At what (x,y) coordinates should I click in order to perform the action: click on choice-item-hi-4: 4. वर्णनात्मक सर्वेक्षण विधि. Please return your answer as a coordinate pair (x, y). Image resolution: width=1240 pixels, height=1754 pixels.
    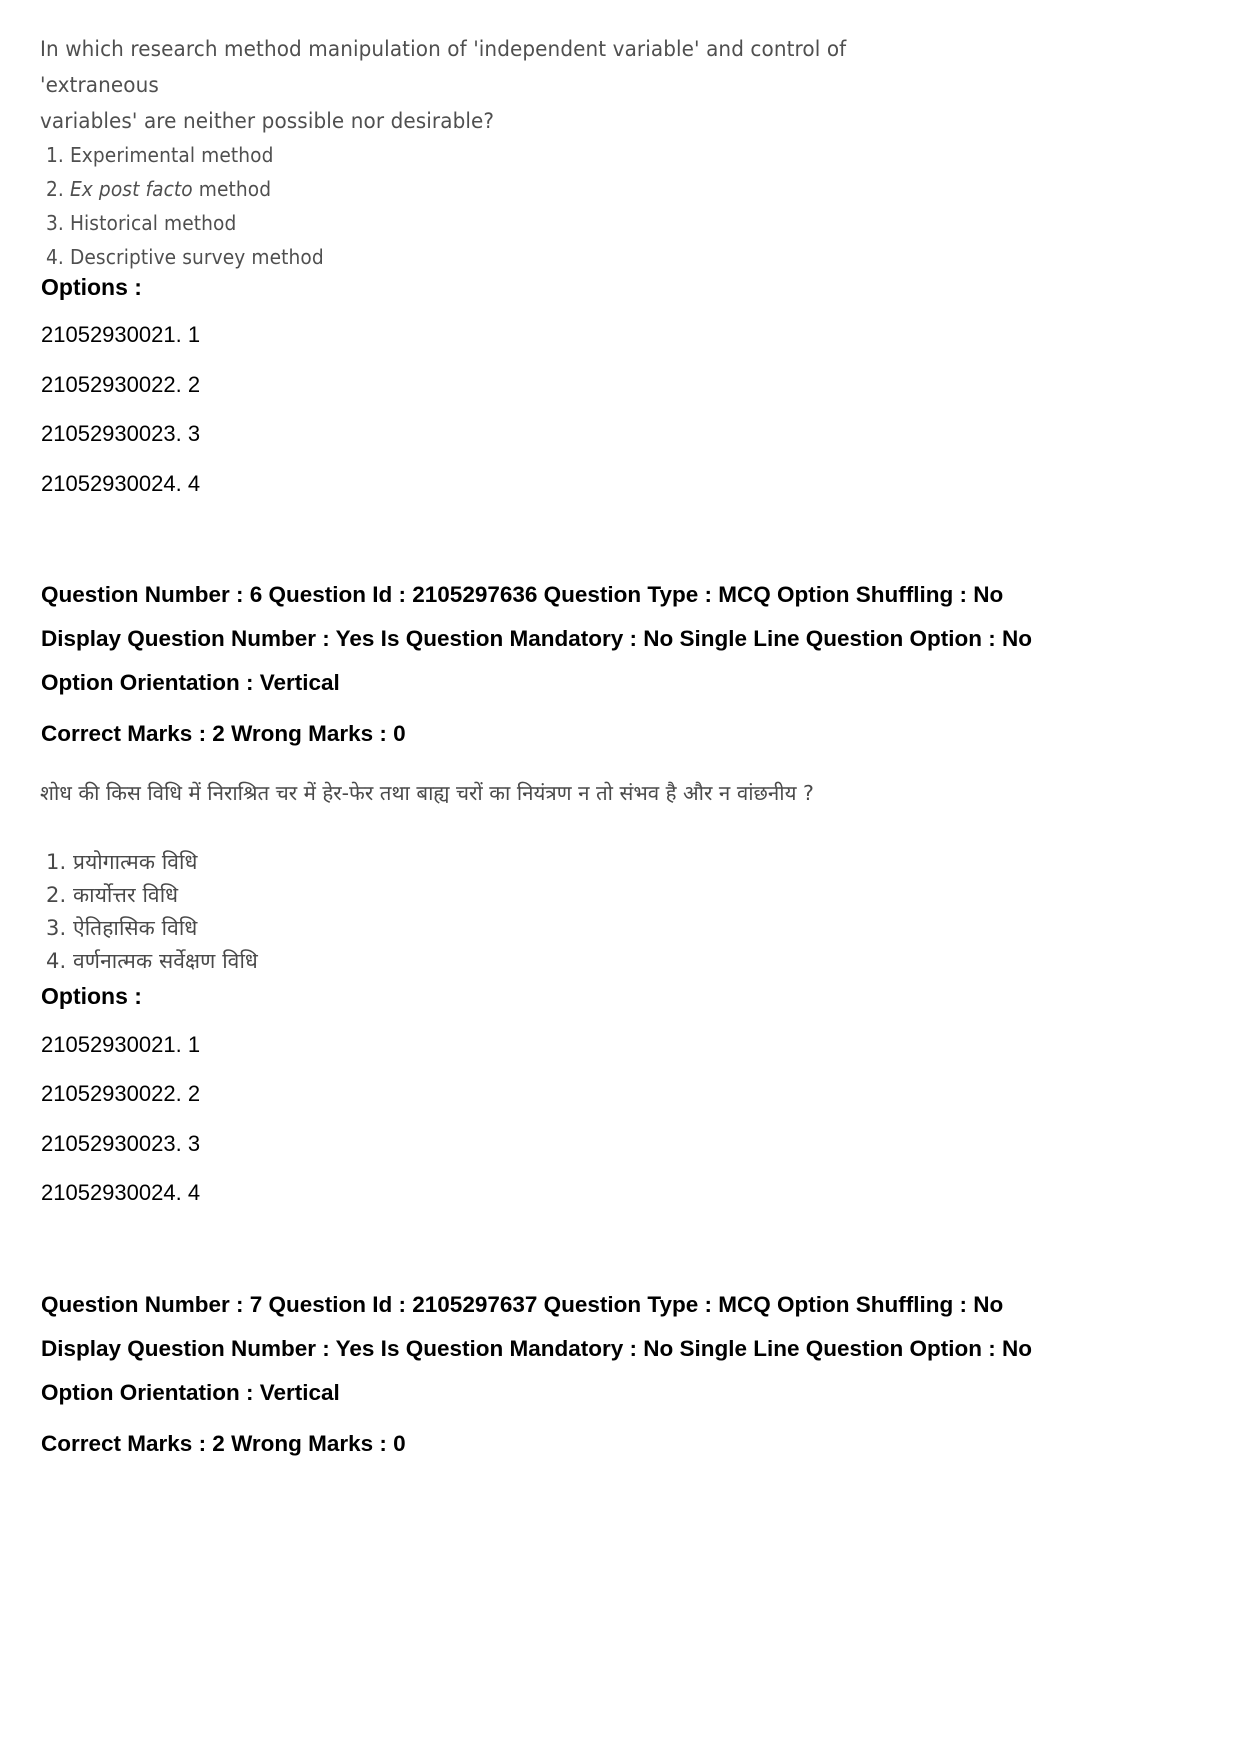
    Looking at the image, I should click on (152, 961).